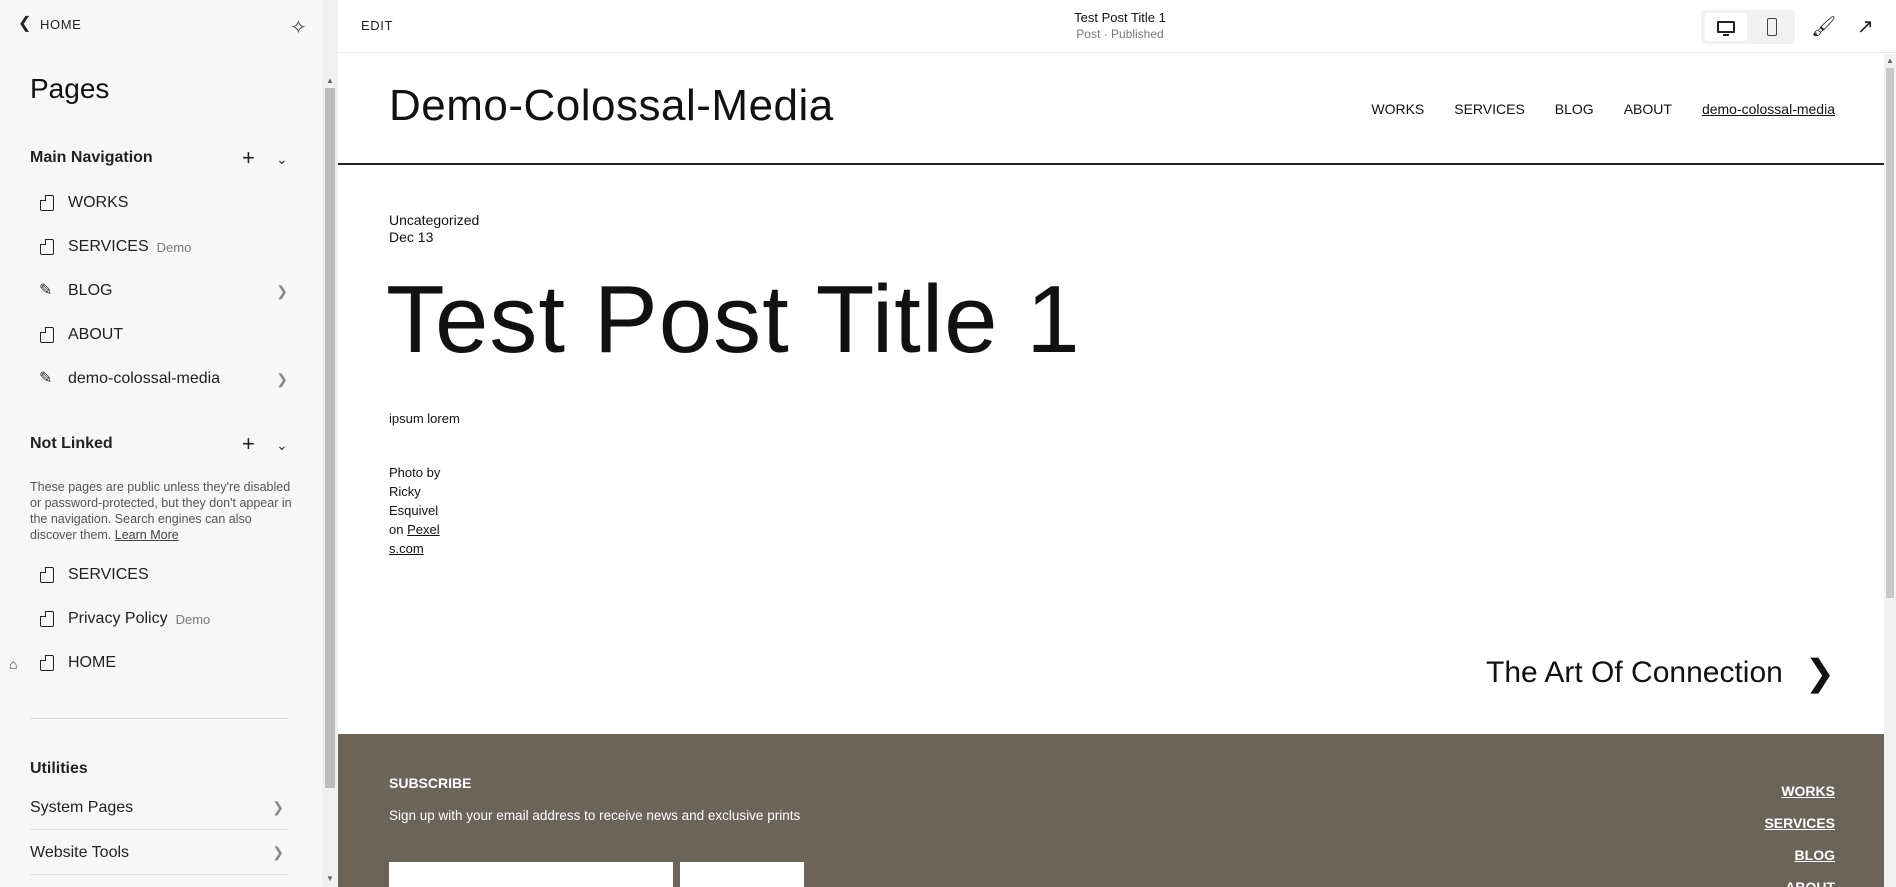 This screenshot has height=887, width=1896. What do you see at coordinates (163, 663) in the screenshot?
I see `sidebar-item-home: HOME` at bounding box center [163, 663].